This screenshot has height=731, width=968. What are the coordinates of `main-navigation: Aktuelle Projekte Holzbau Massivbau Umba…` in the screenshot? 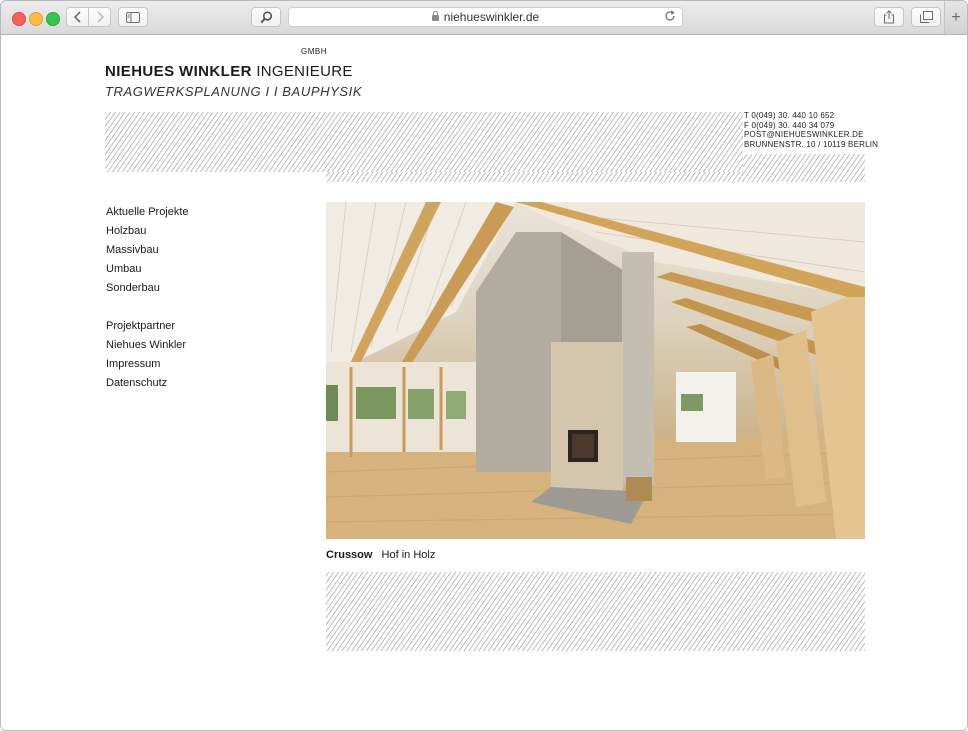 It's located at (147, 298).